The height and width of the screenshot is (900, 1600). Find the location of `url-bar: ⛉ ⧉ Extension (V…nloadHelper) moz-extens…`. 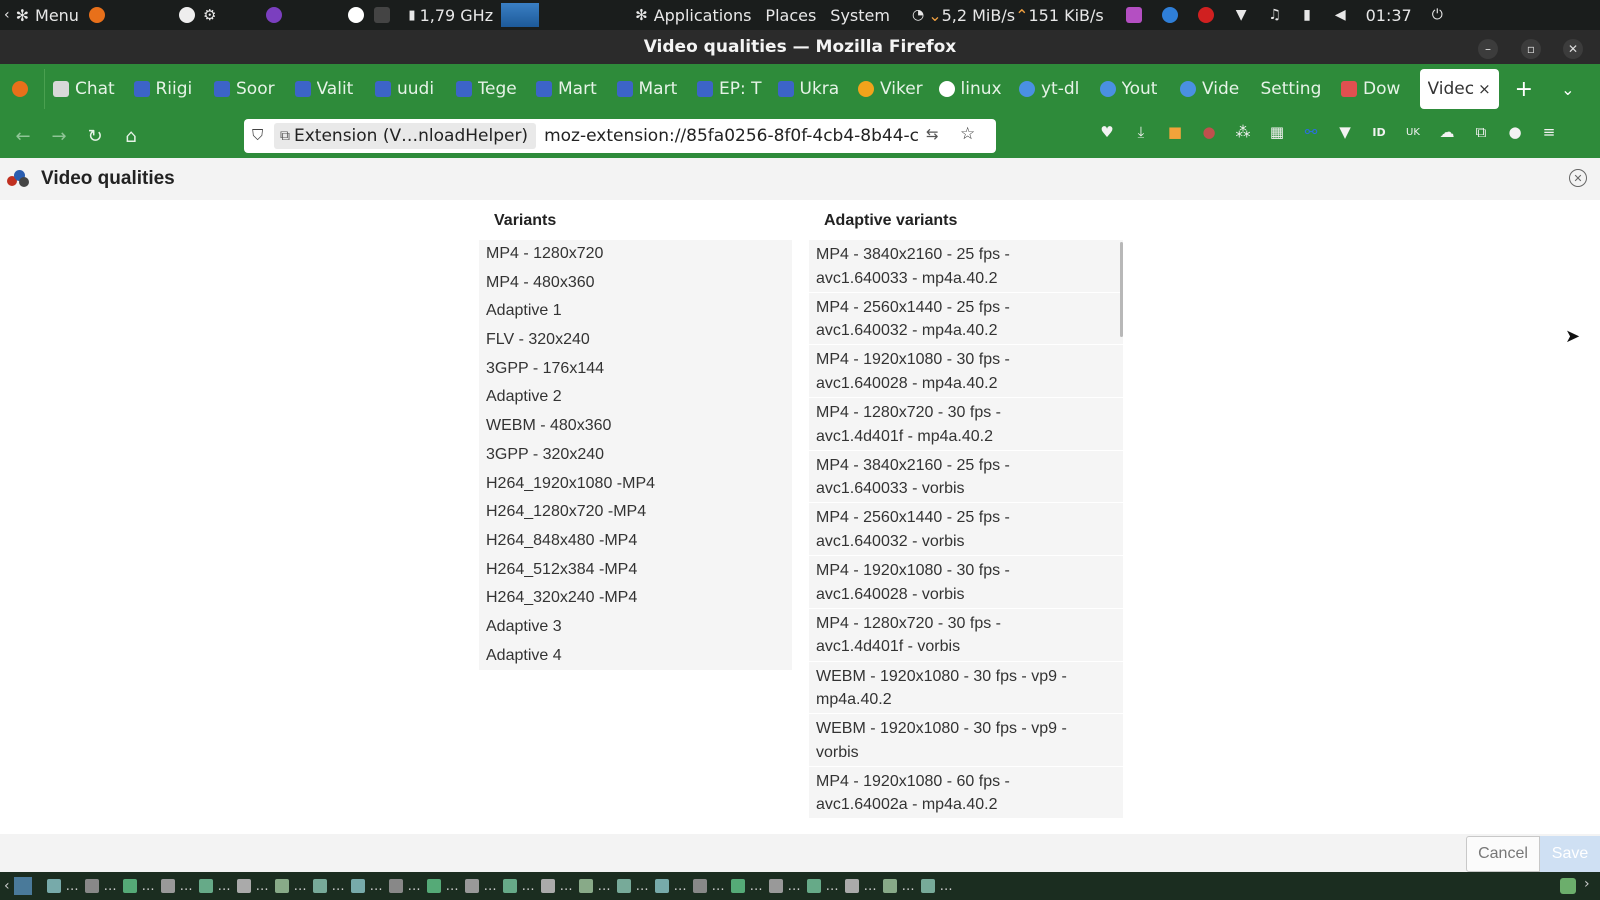

url-bar: ⛉ ⧉ Extension (V…nloadHelper) moz-extens… is located at coordinates (620, 136).